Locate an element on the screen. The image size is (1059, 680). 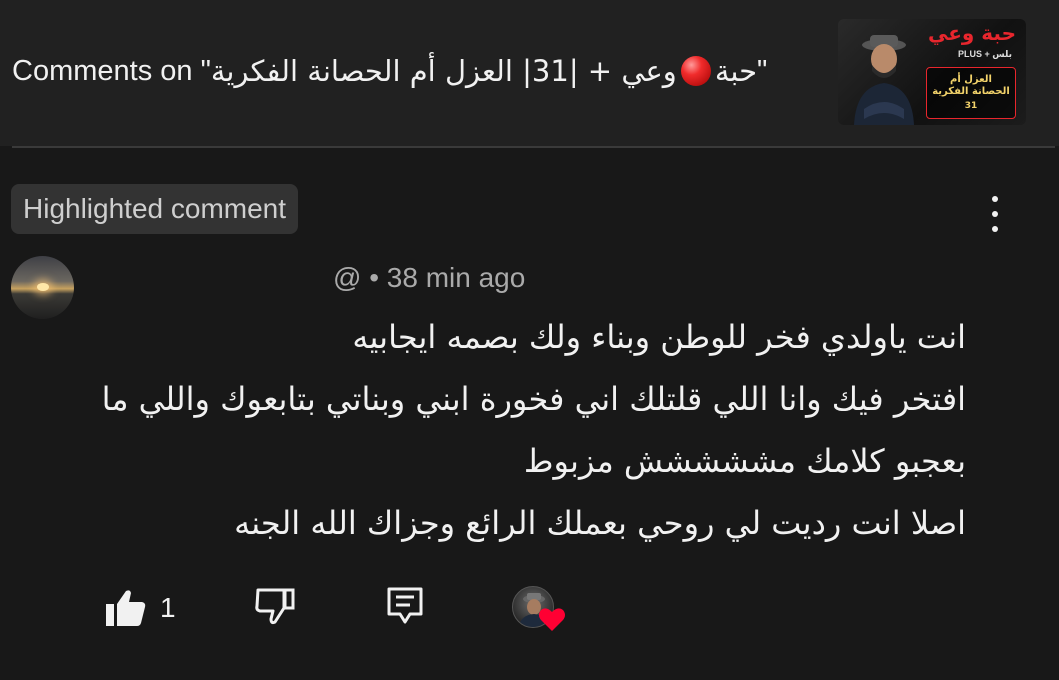
thumbnail-episode-line1: العزل أم is located at coordinates (971, 79).